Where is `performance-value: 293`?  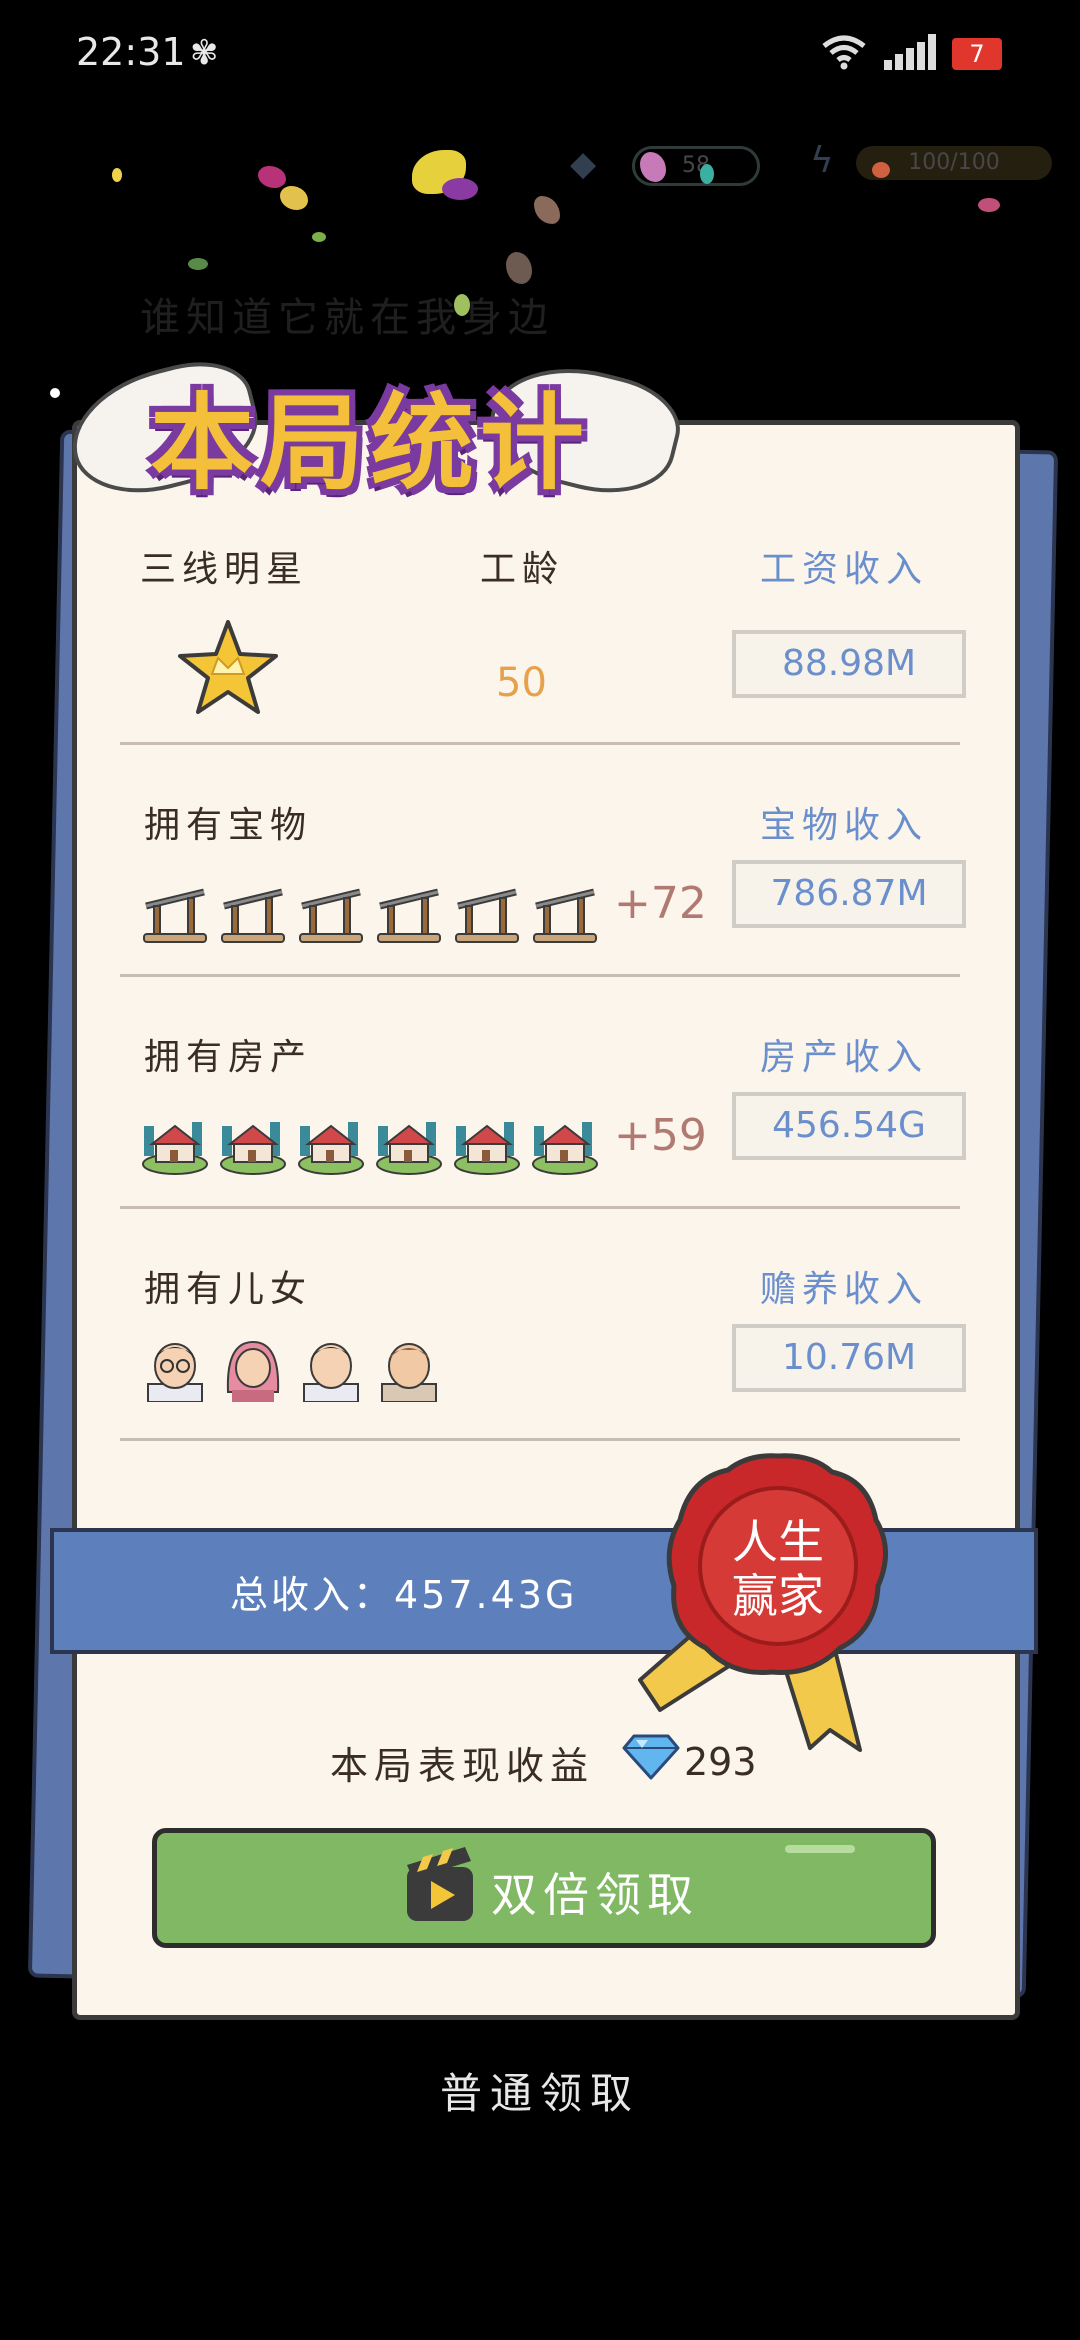 performance-value: 293 is located at coordinates (720, 1762).